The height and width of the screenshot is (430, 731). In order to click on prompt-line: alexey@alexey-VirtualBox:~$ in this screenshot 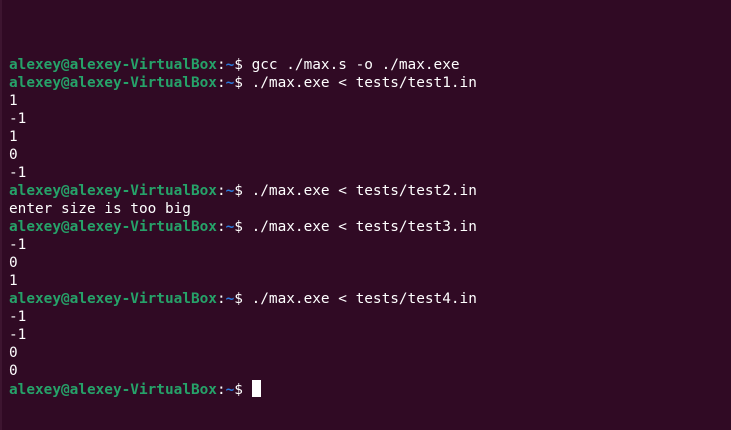, I will do `click(370, 389)`.